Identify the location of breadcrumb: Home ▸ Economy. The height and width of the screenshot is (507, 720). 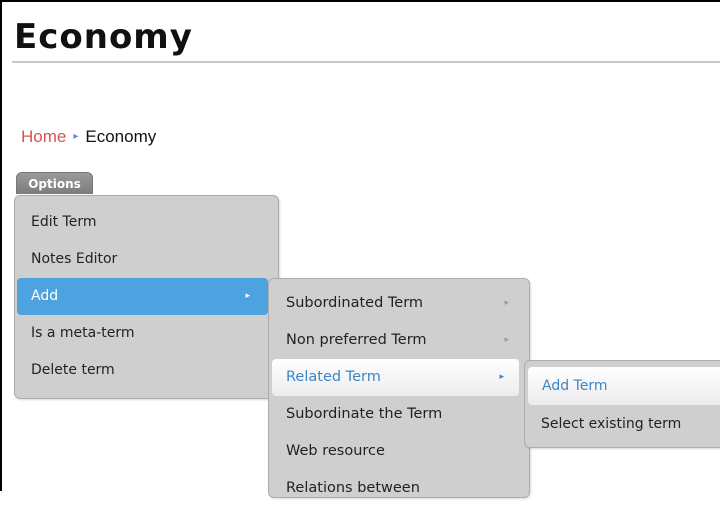
(88, 136).